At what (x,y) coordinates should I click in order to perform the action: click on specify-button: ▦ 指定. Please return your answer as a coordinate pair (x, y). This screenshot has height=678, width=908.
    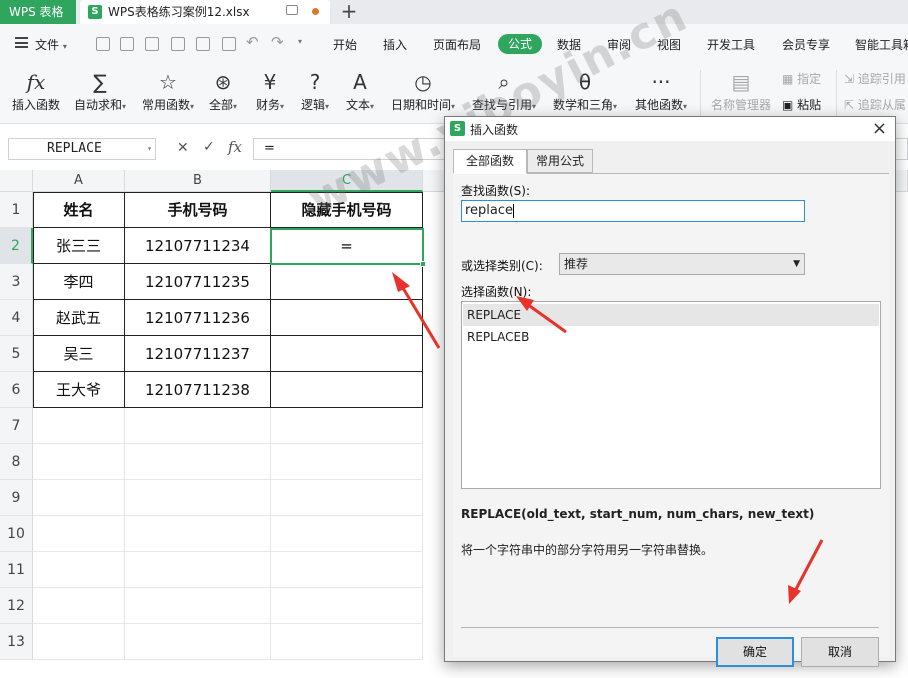
    Looking at the image, I should click on (801, 78).